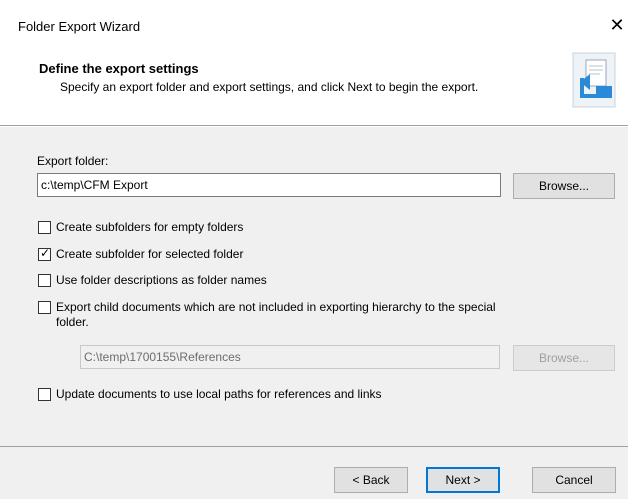  What do you see at coordinates (79, 26) in the screenshot?
I see `window-title: Folder Export Wizard` at bounding box center [79, 26].